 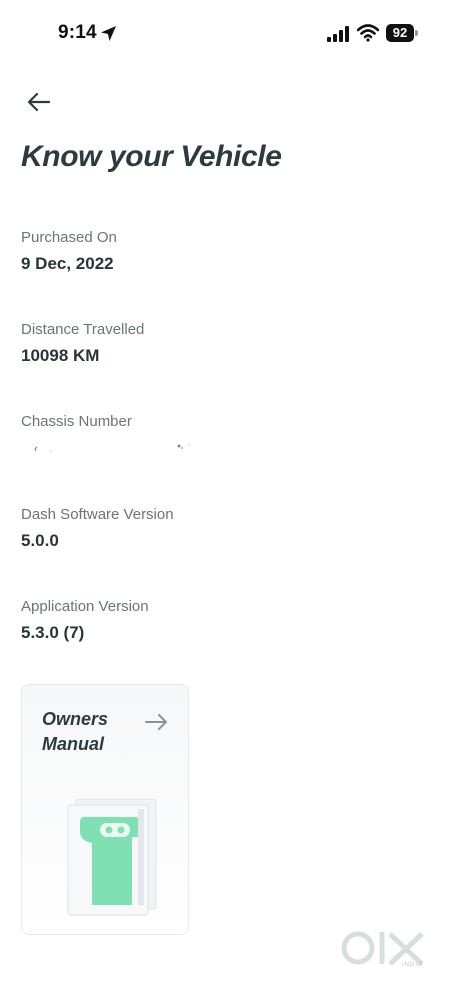 I want to click on field-value: 5.0.0, so click(x=40, y=540).